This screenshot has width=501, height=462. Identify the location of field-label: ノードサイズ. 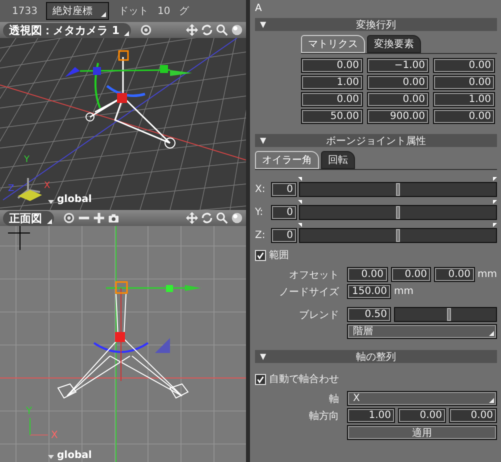
(309, 292).